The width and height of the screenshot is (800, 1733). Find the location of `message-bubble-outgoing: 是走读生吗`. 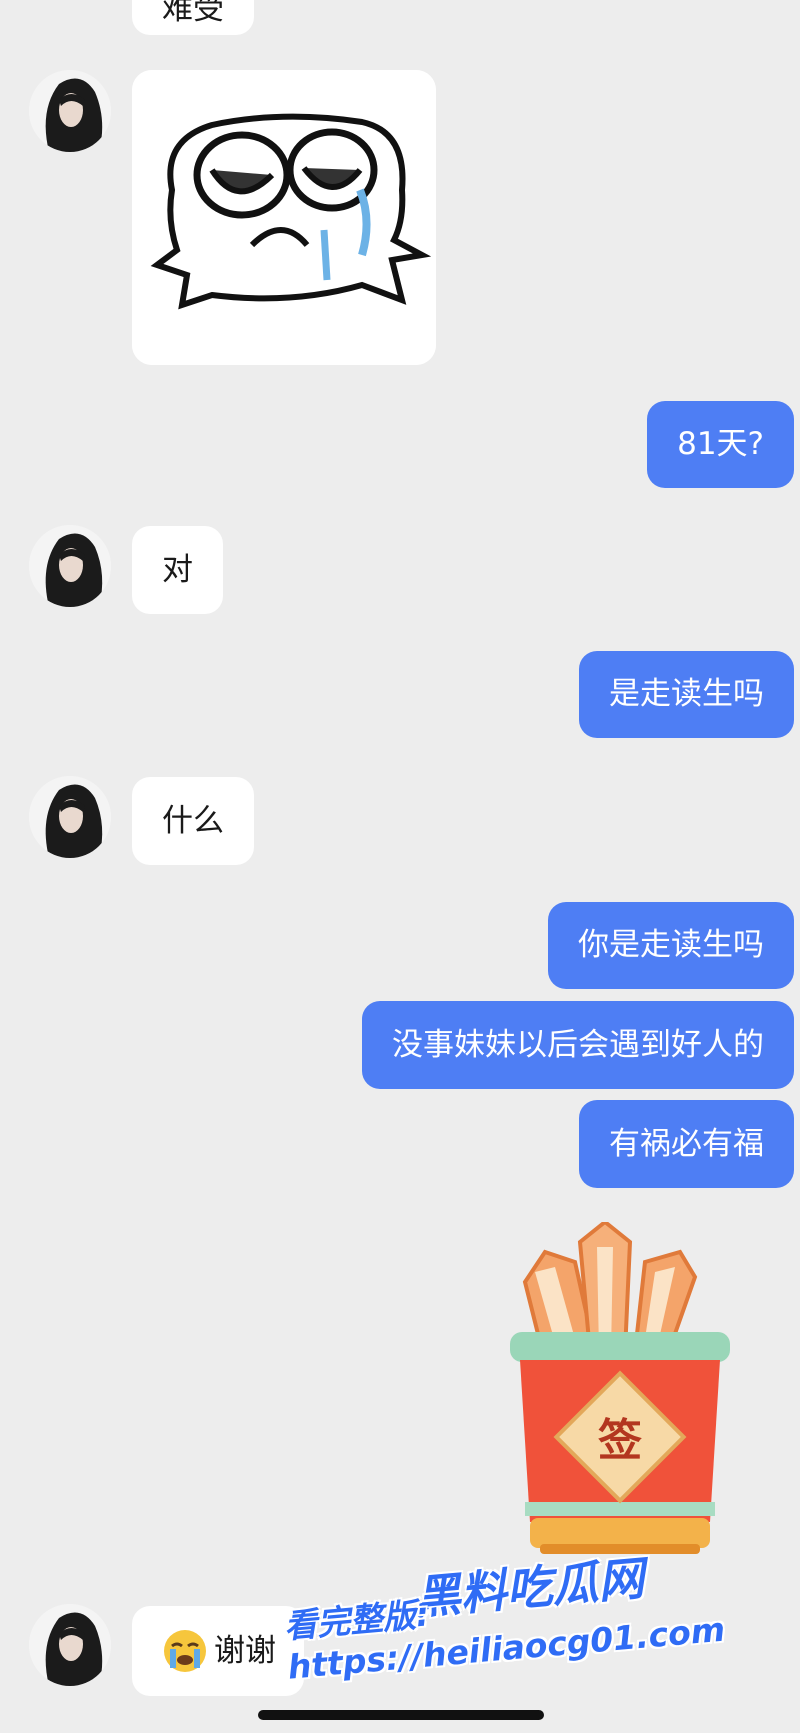

message-bubble-outgoing: 是走读生吗 is located at coordinates (686, 694).